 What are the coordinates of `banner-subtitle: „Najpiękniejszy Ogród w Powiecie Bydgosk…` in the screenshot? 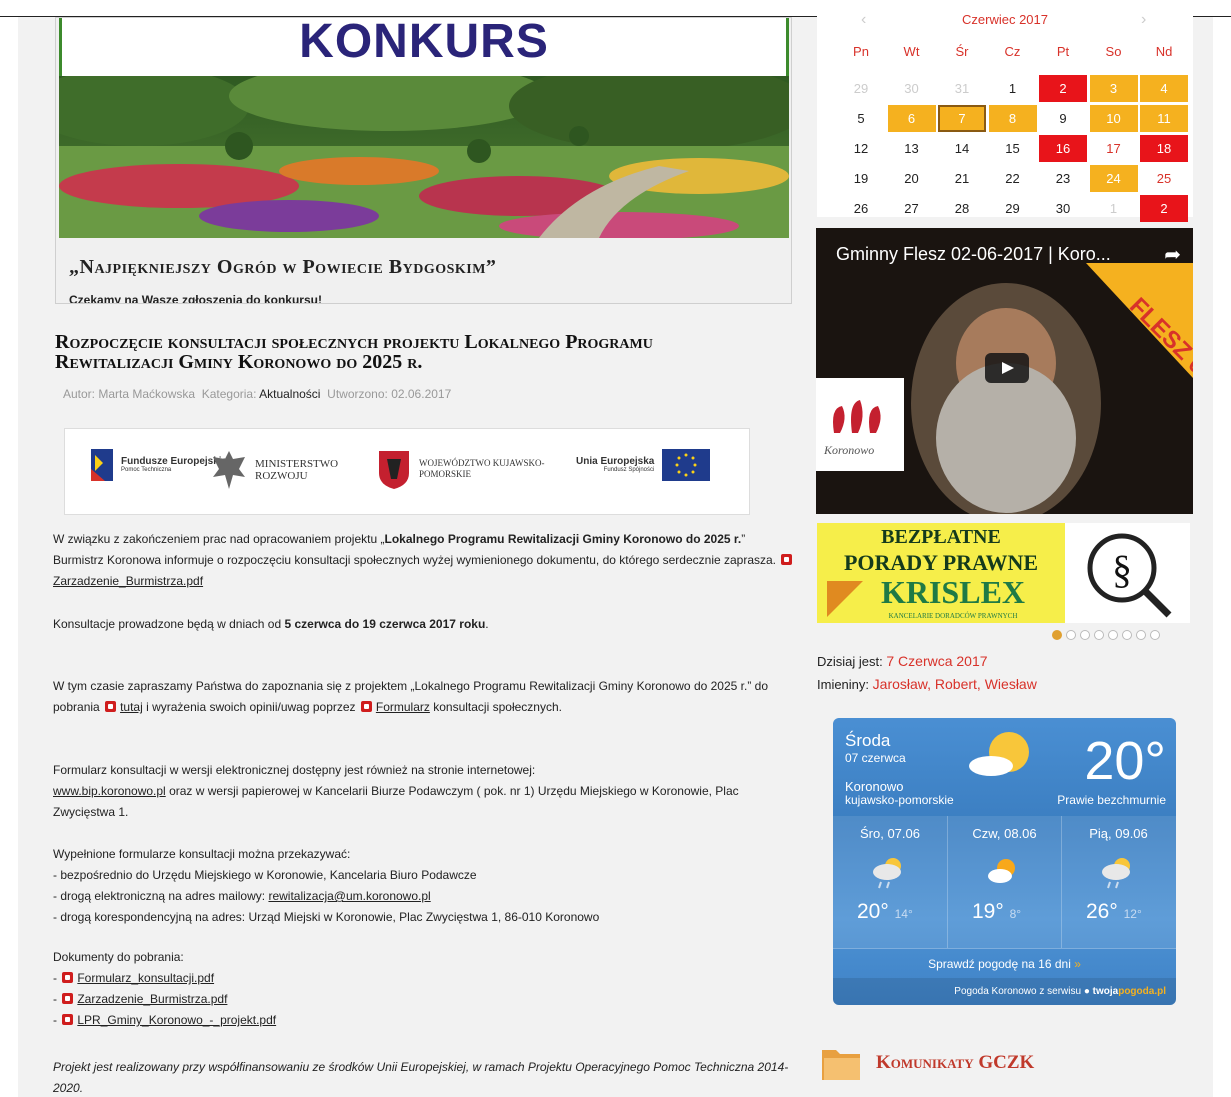 It's located at (283, 267).